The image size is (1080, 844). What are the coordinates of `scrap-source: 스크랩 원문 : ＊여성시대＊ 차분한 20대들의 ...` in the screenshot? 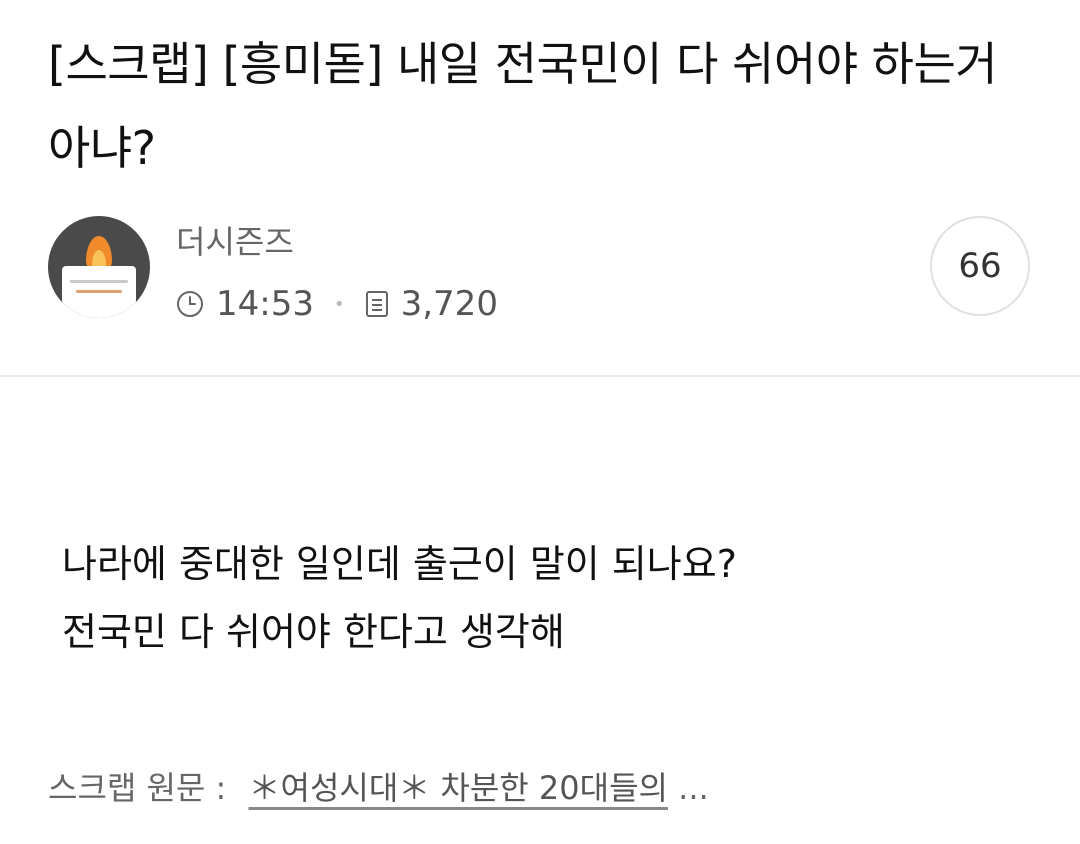 It's located at (378, 788).